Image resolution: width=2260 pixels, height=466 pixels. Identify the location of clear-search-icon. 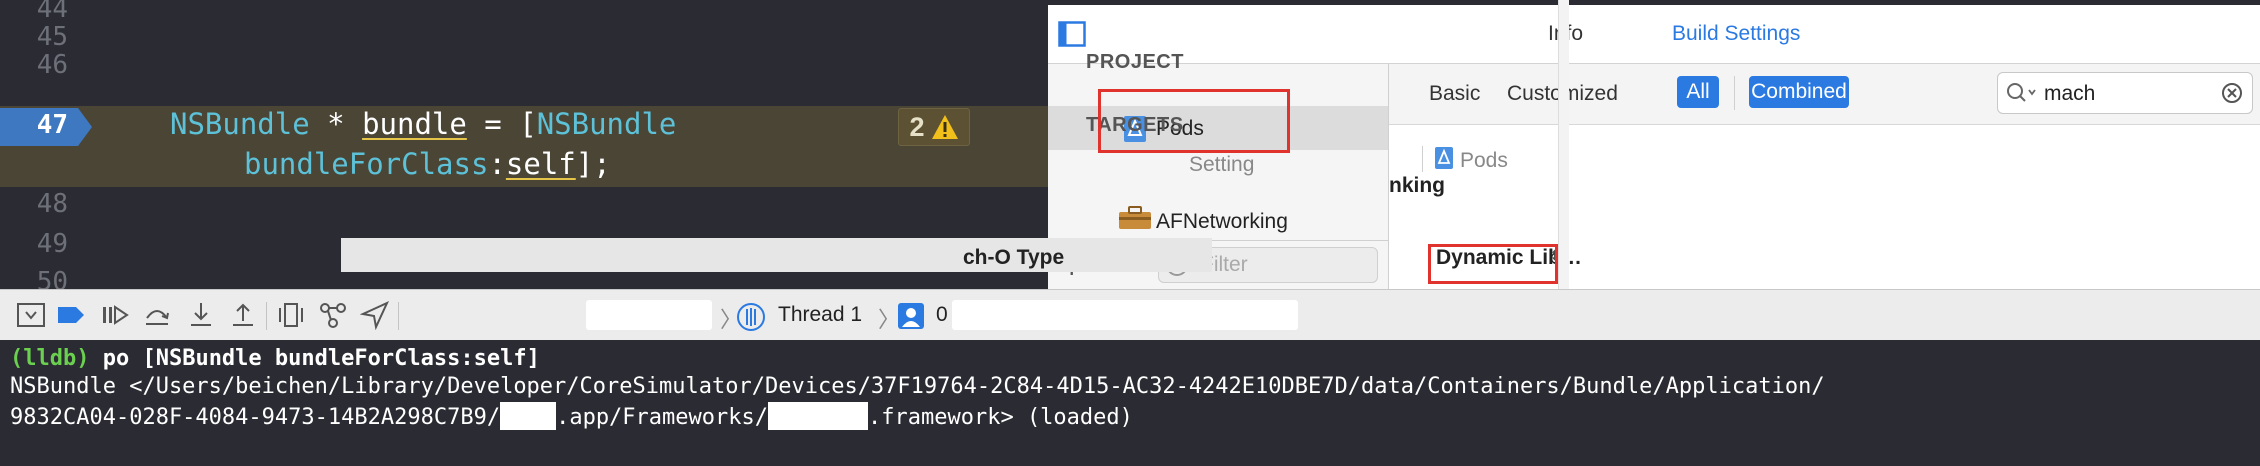
(2232, 95).